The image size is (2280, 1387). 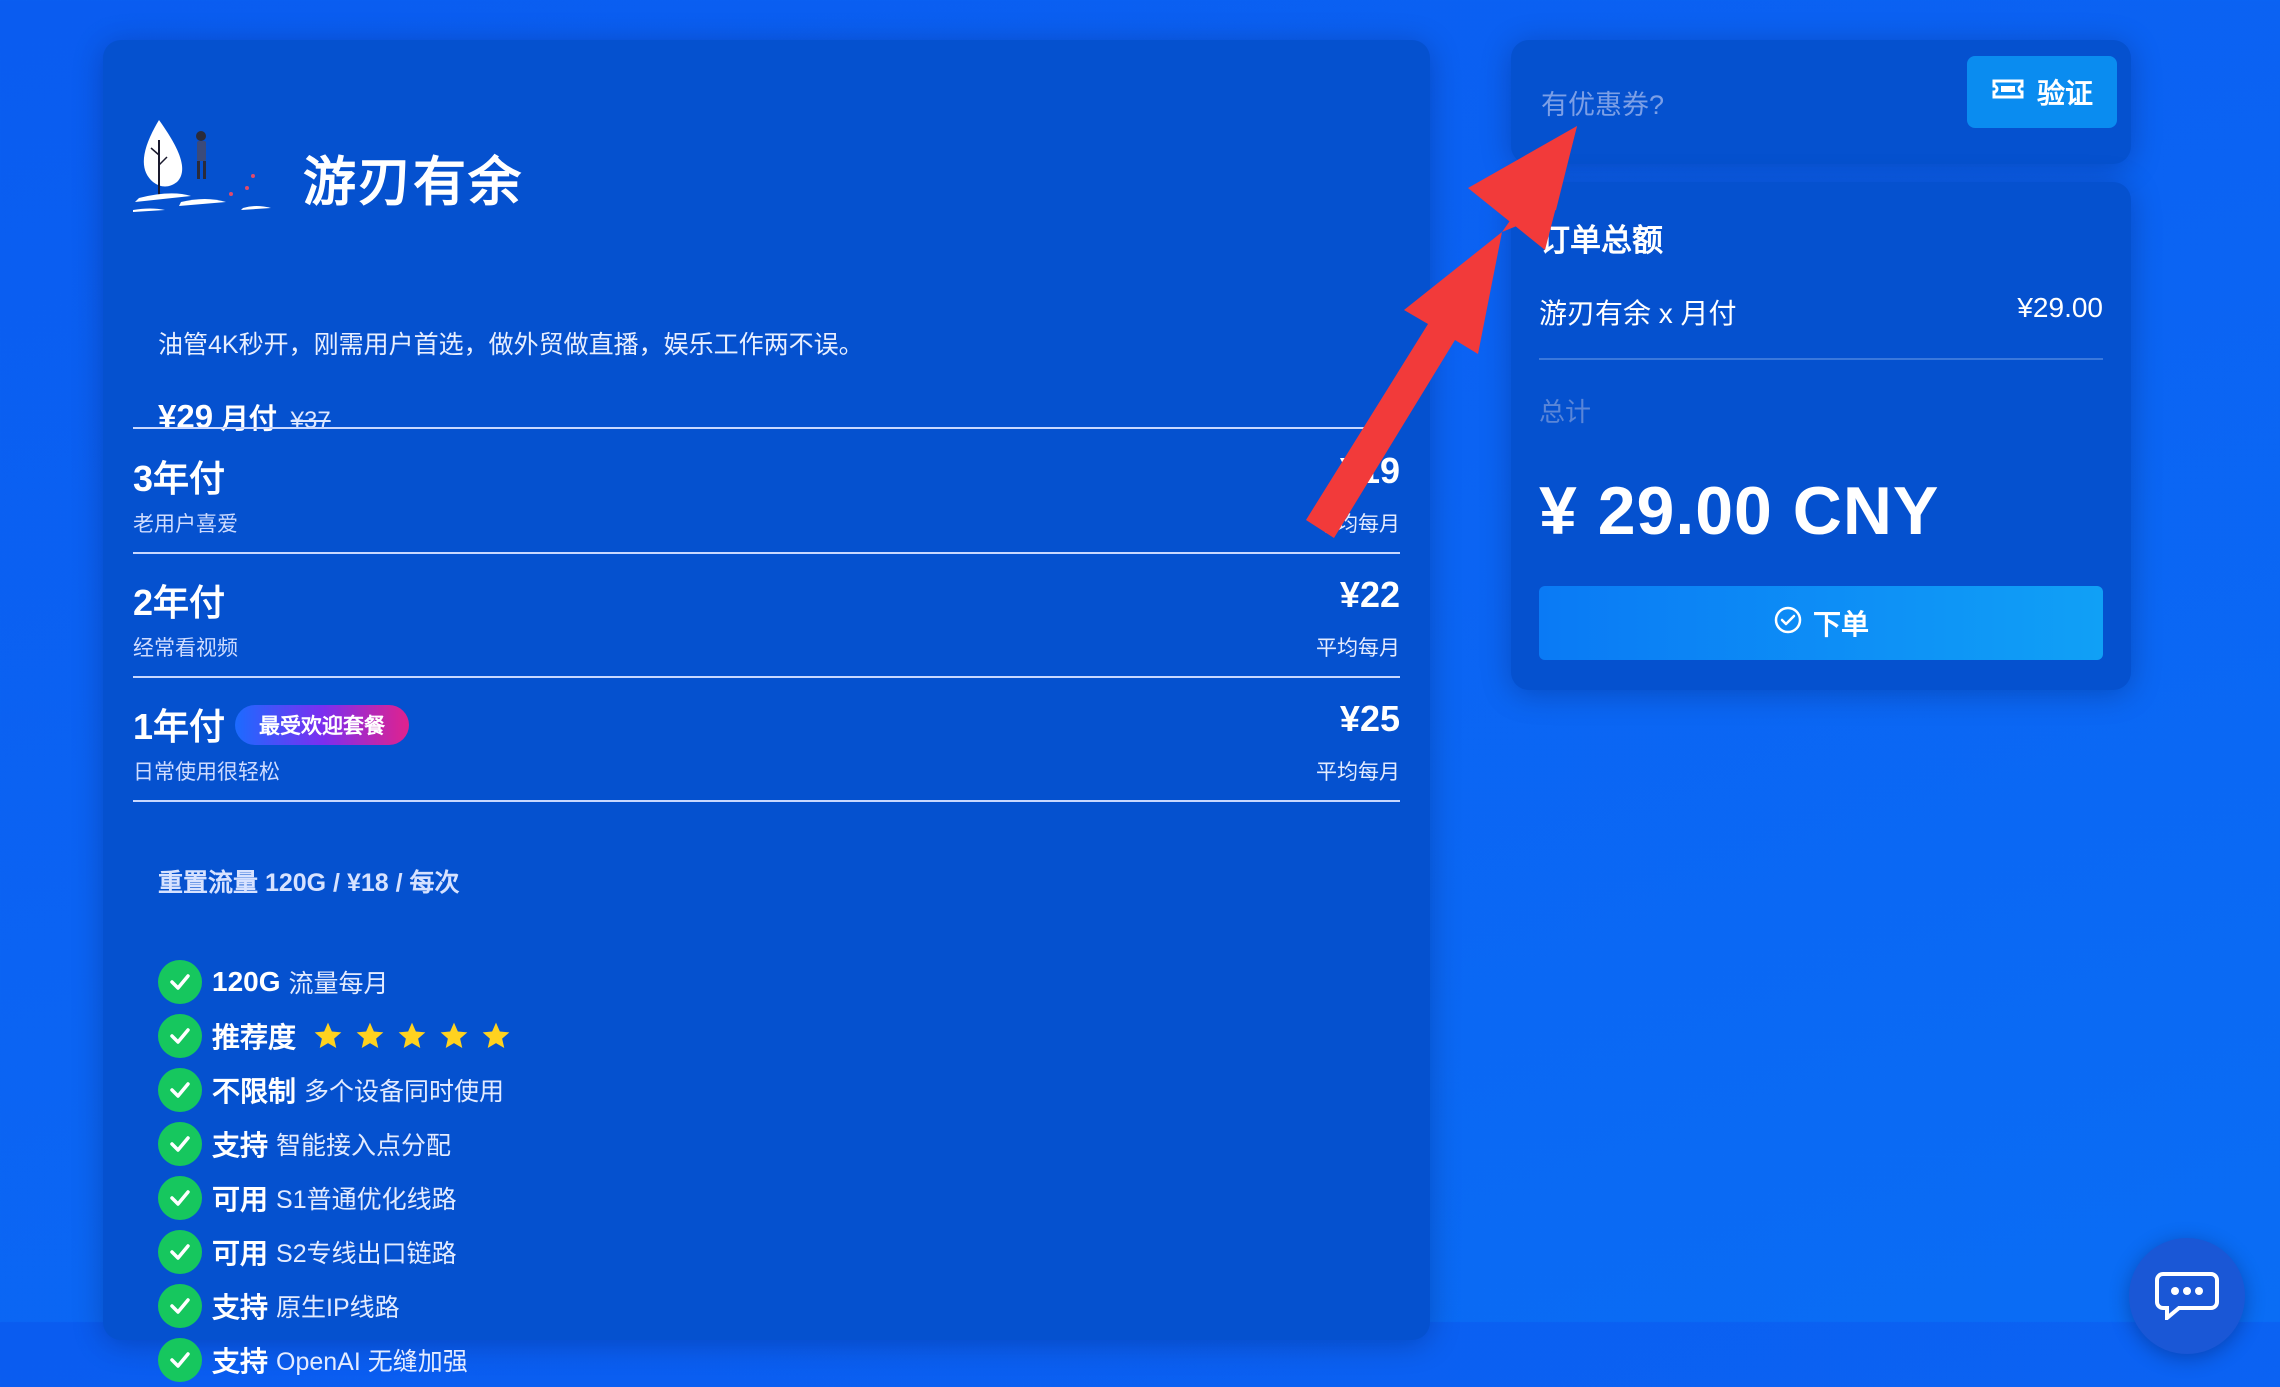 I want to click on feature-item: 不限制 多个设备同时使用, so click(x=335, y=1090).